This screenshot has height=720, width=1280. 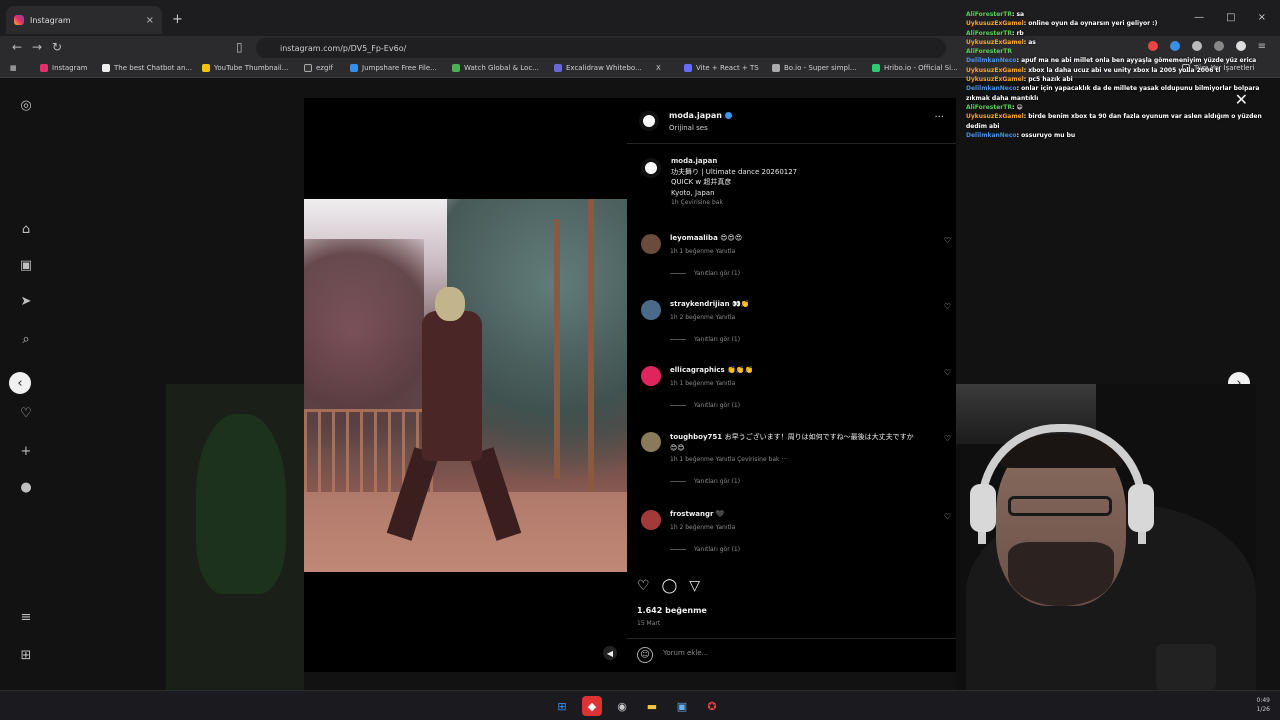 What do you see at coordinates (682, 706) in the screenshot?
I see `app-icon: ▣` at bounding box center [682, 706].